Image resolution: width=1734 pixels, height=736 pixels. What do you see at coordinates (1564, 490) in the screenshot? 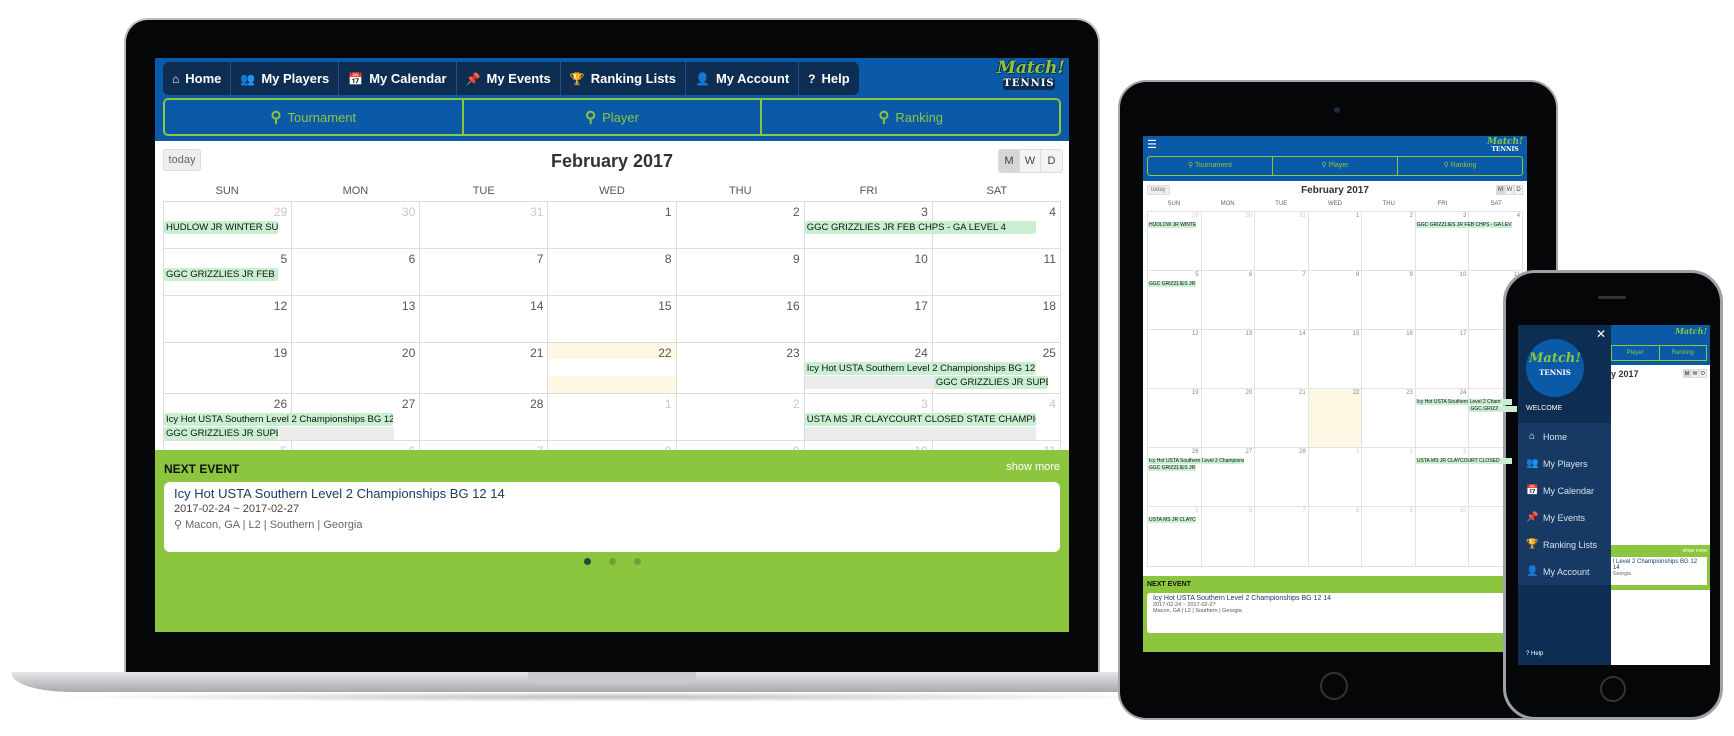
I see `drawer-item-my-calendar: 📅 My Calendar` at bounding box center [1564, 490].